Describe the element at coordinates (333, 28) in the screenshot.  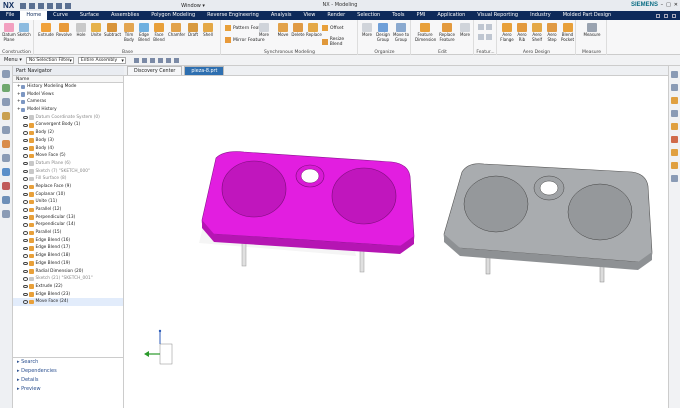
I see `offset-button: Offset` at that location.